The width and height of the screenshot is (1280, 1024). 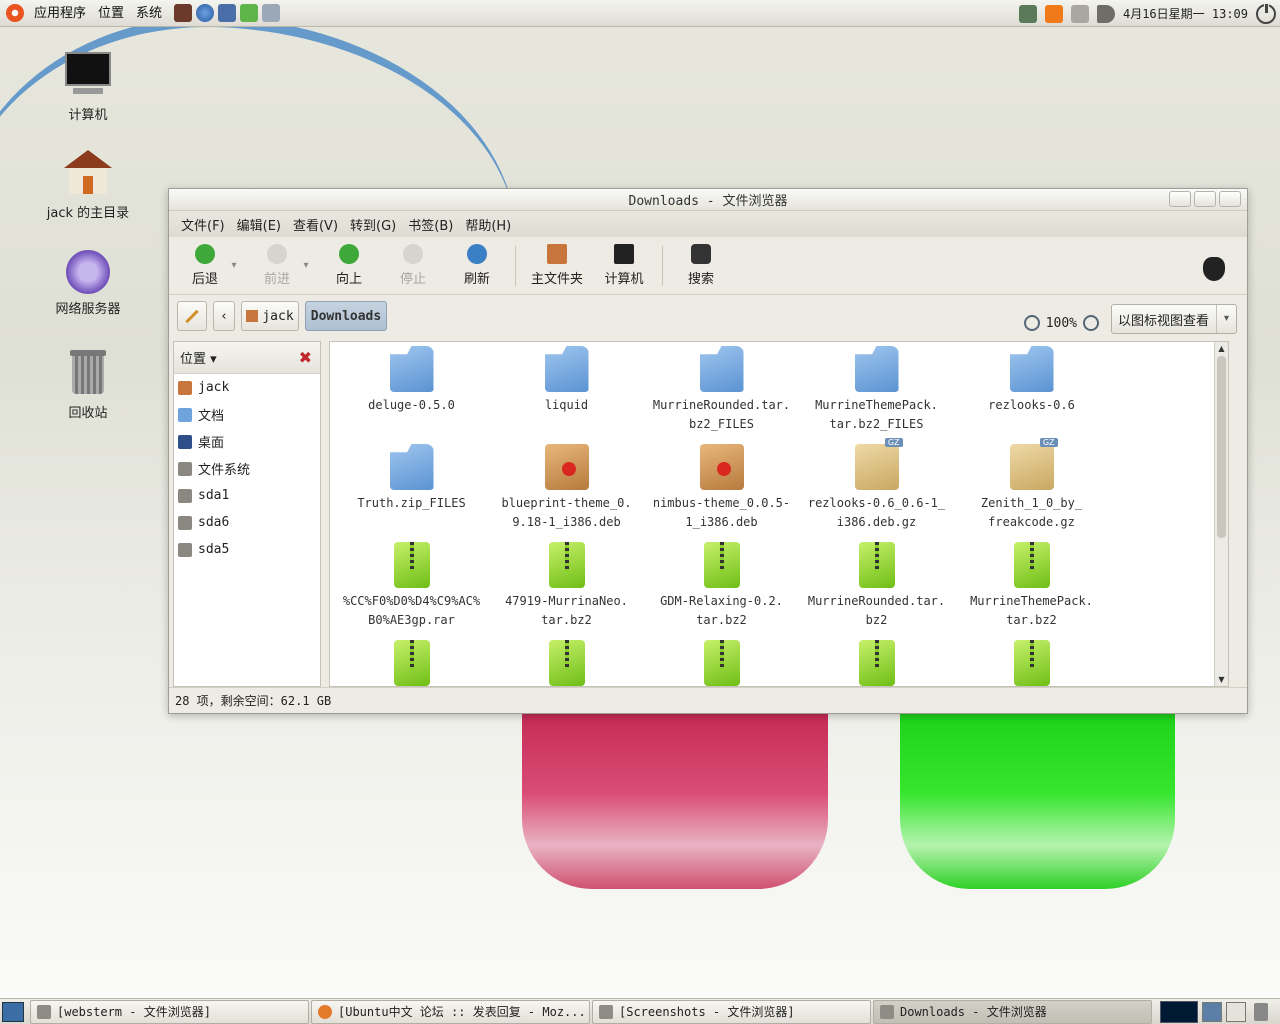 What do you see at coordinates (556, 279) in the screenshot?
I see `home-folder-label: 主文件夹` at bounding box center [556, 279].